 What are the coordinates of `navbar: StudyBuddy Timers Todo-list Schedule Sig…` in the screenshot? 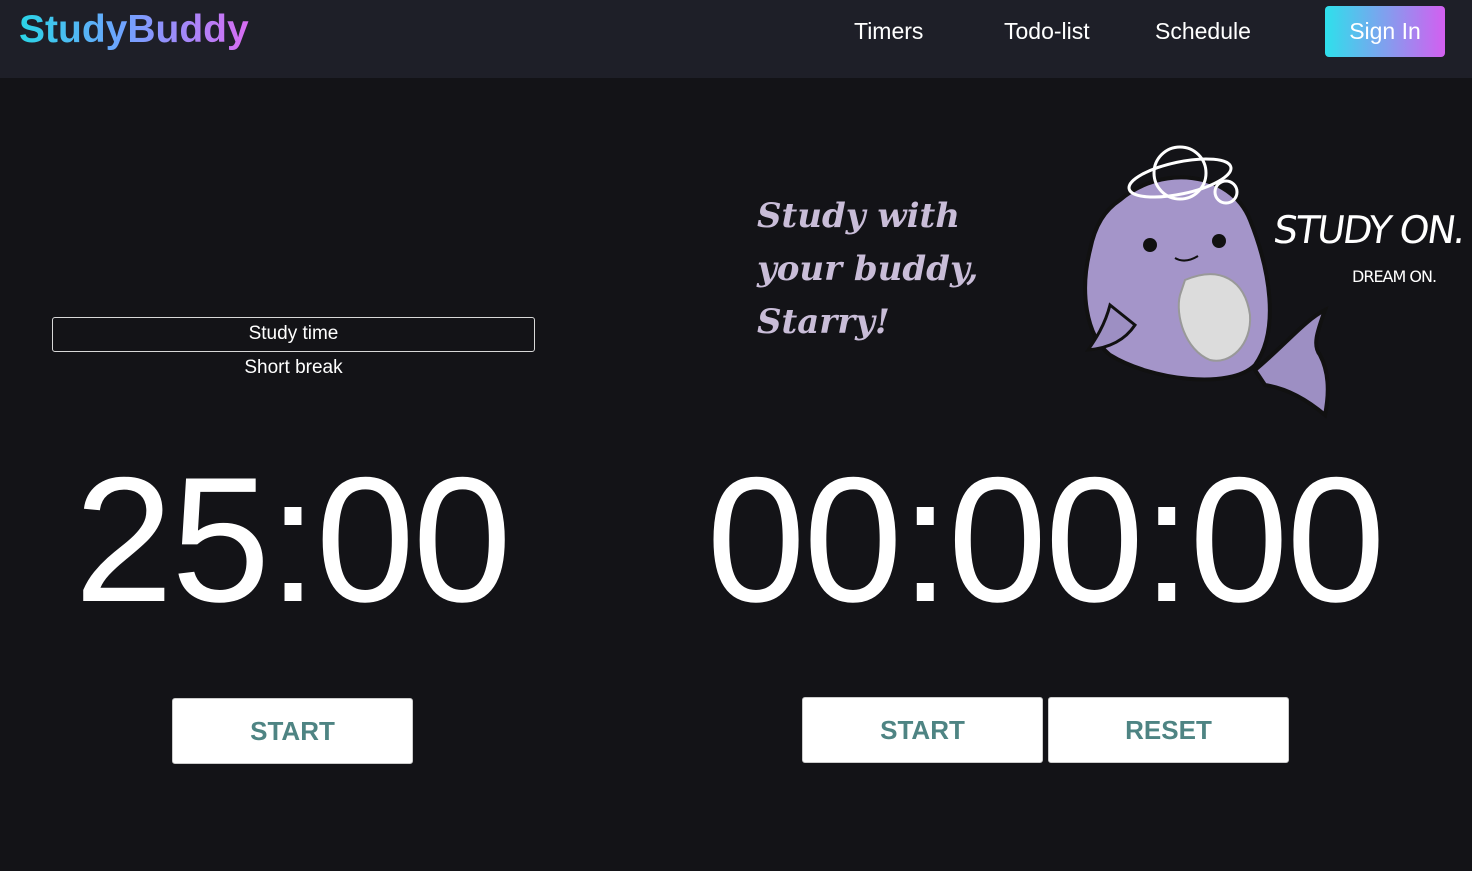 It's located at (736, 39).